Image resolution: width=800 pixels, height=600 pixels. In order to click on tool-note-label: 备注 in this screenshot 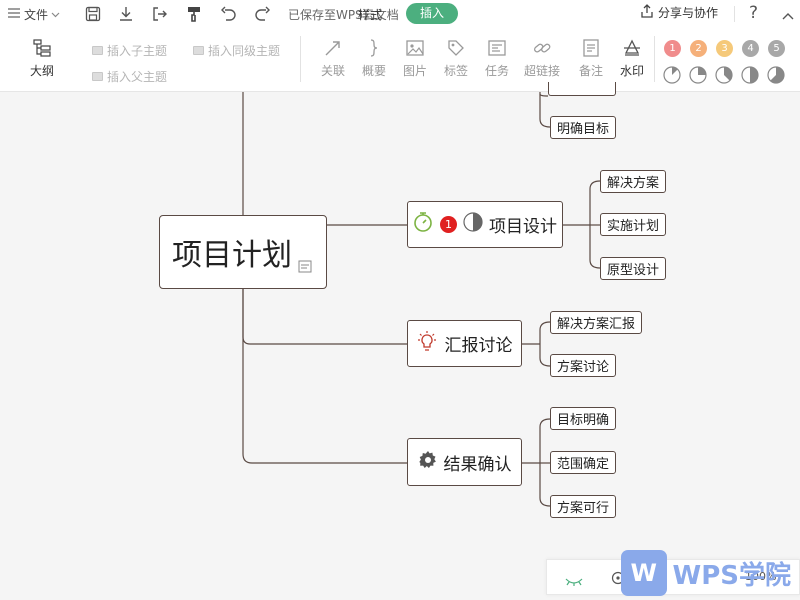, I will do `click(590, 71)`.